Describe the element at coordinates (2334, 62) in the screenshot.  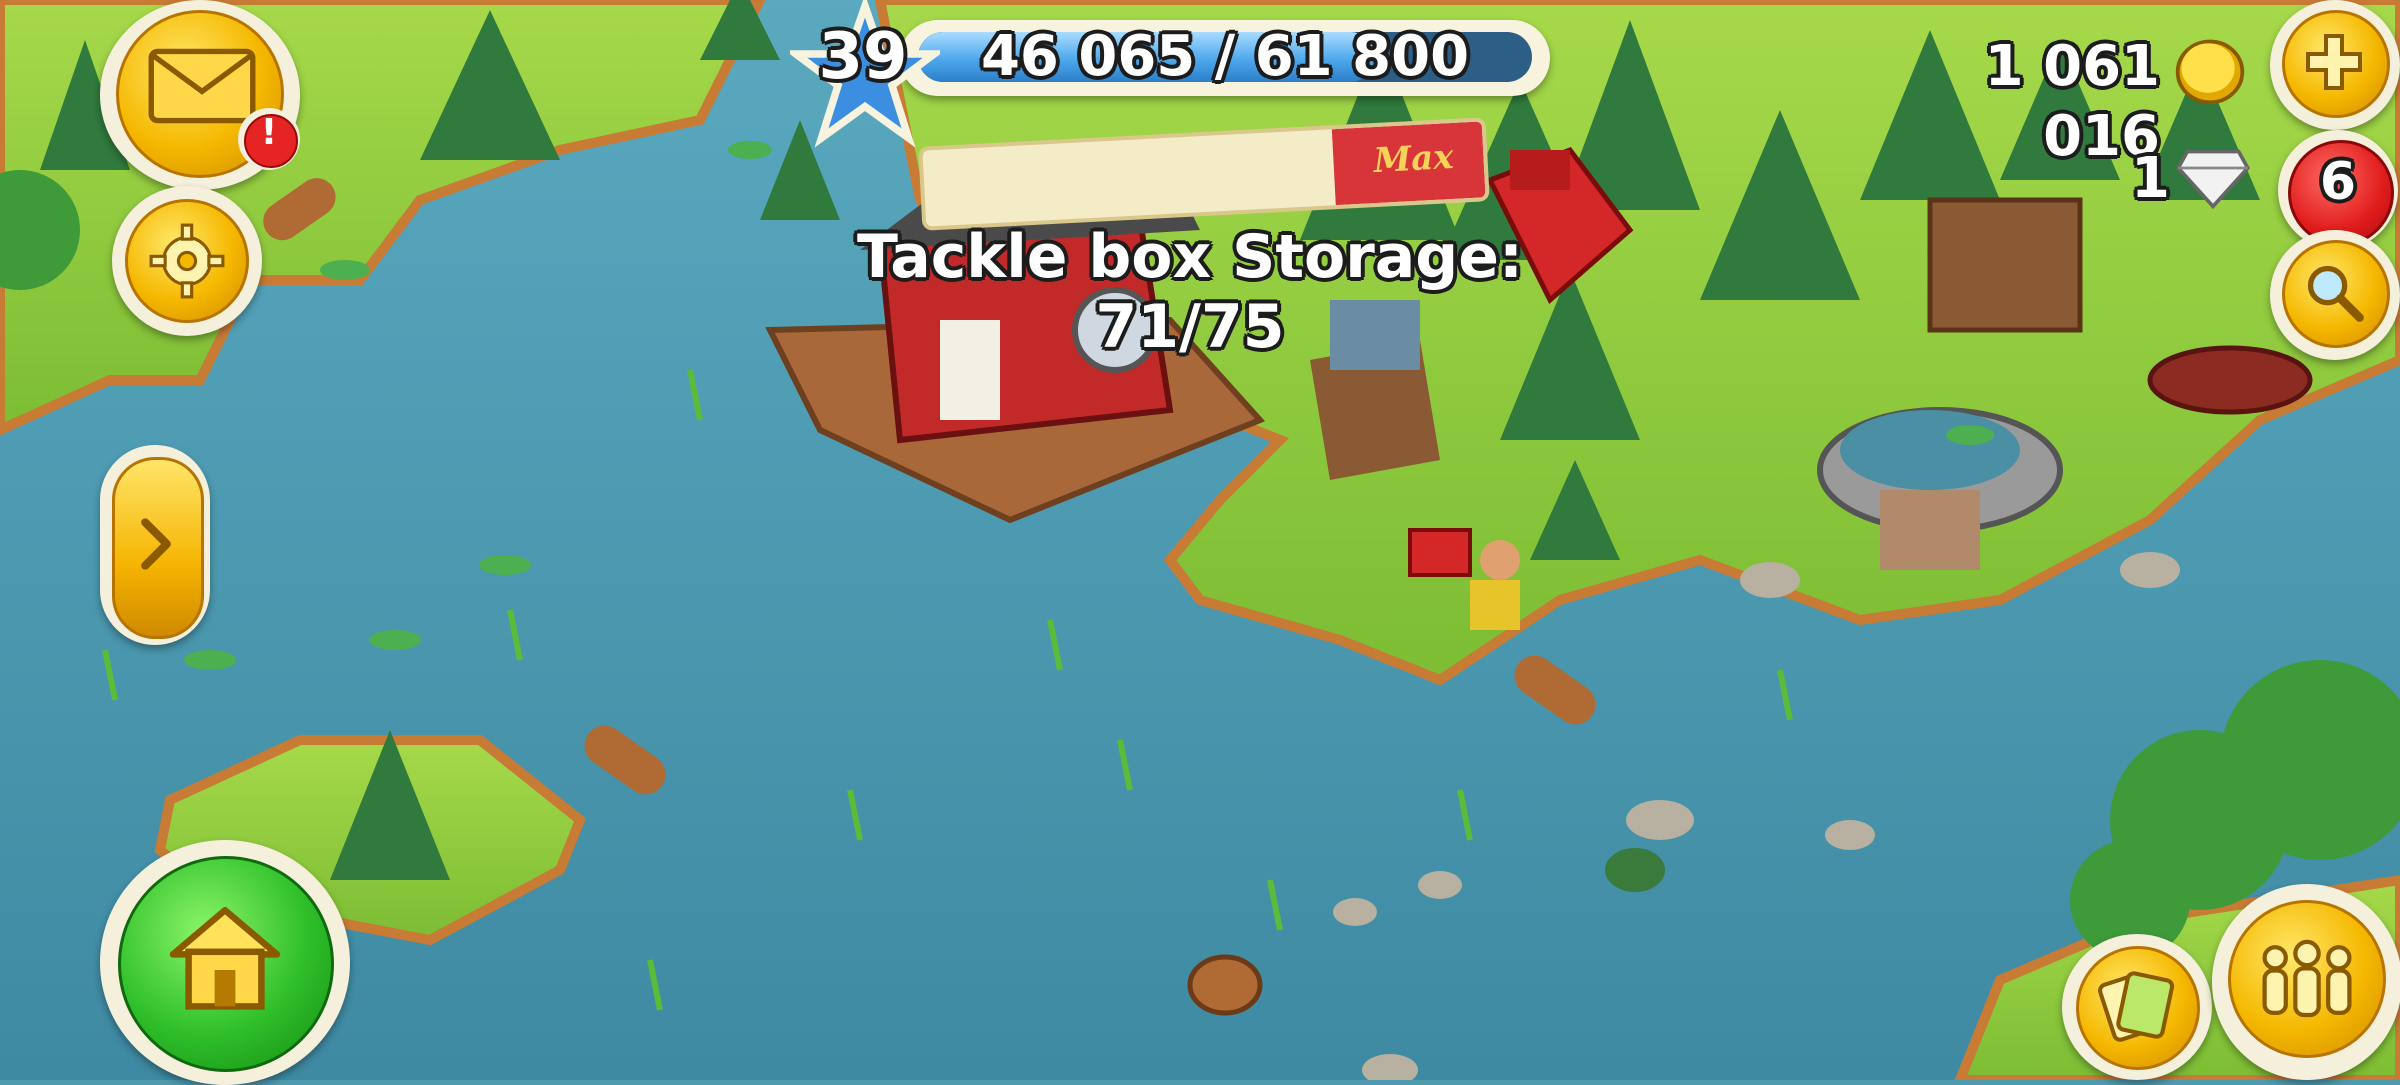
I see `plus-icon` at that location.